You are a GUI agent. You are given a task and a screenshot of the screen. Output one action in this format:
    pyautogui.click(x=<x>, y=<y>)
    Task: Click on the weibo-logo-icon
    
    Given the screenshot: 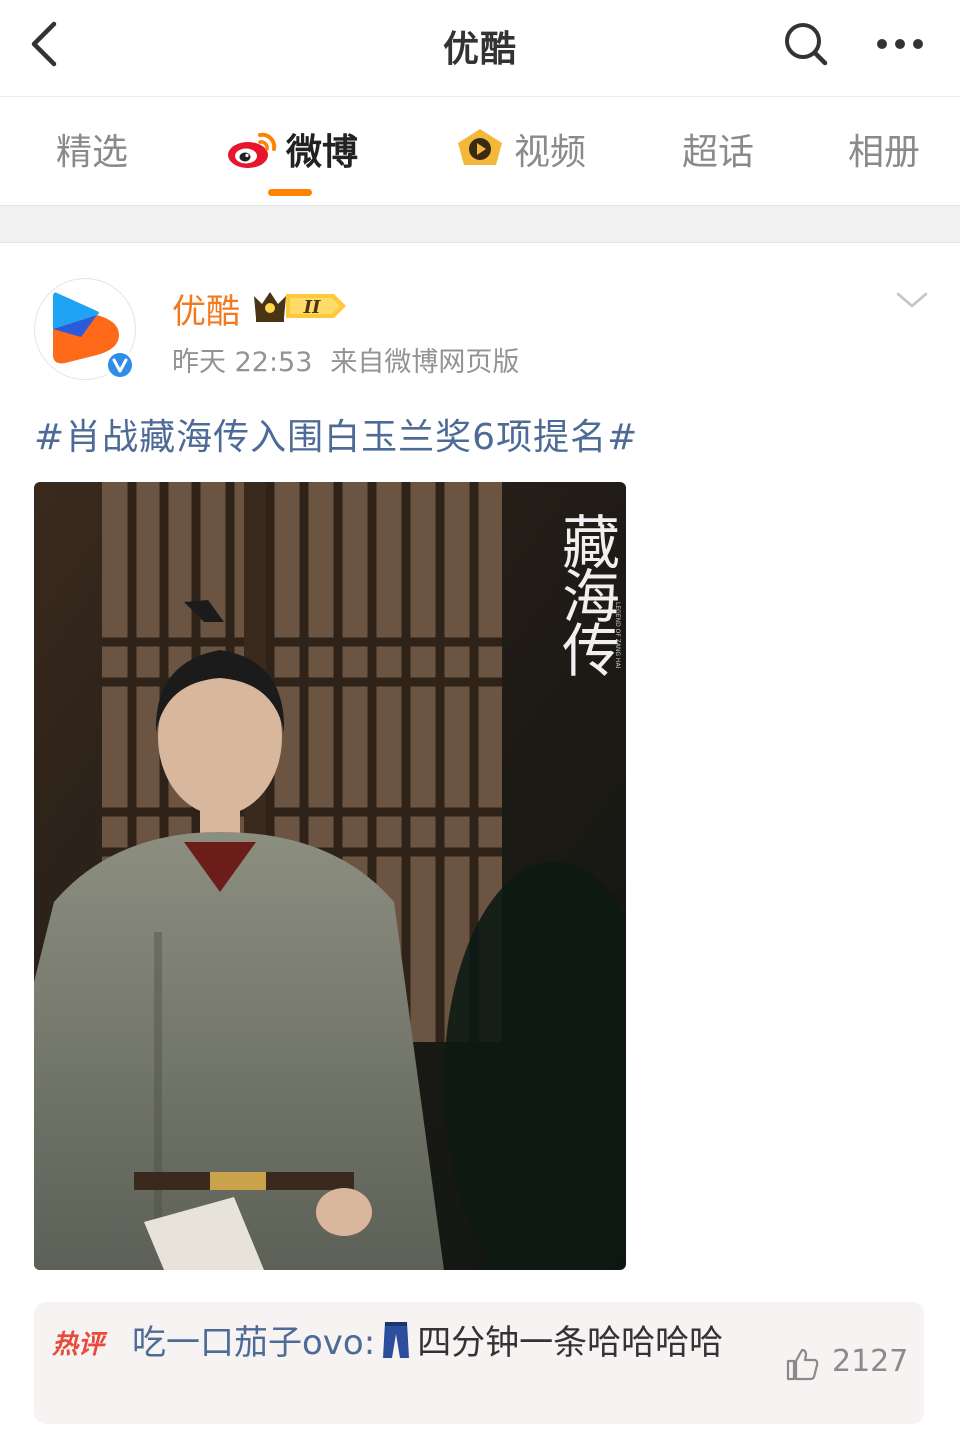 What is the action you would take?
    pyautogui.click(x=252, y=150)
    